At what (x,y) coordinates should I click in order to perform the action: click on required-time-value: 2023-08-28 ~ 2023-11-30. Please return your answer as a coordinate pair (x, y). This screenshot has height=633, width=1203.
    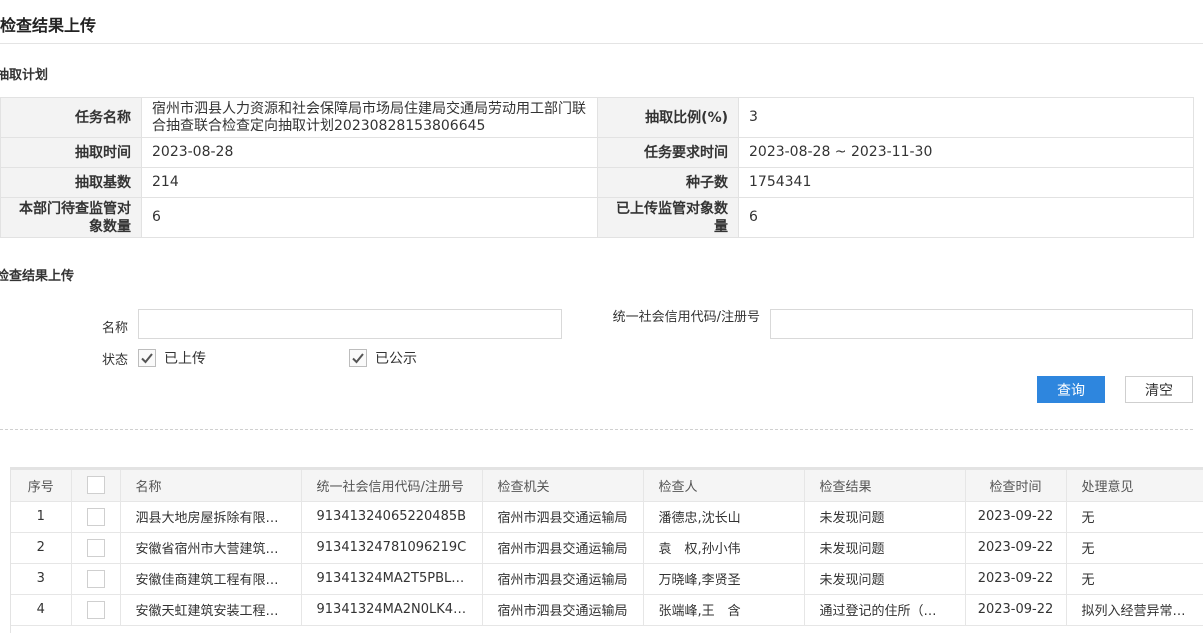
    Looking at the image, I should click on (966, 152).